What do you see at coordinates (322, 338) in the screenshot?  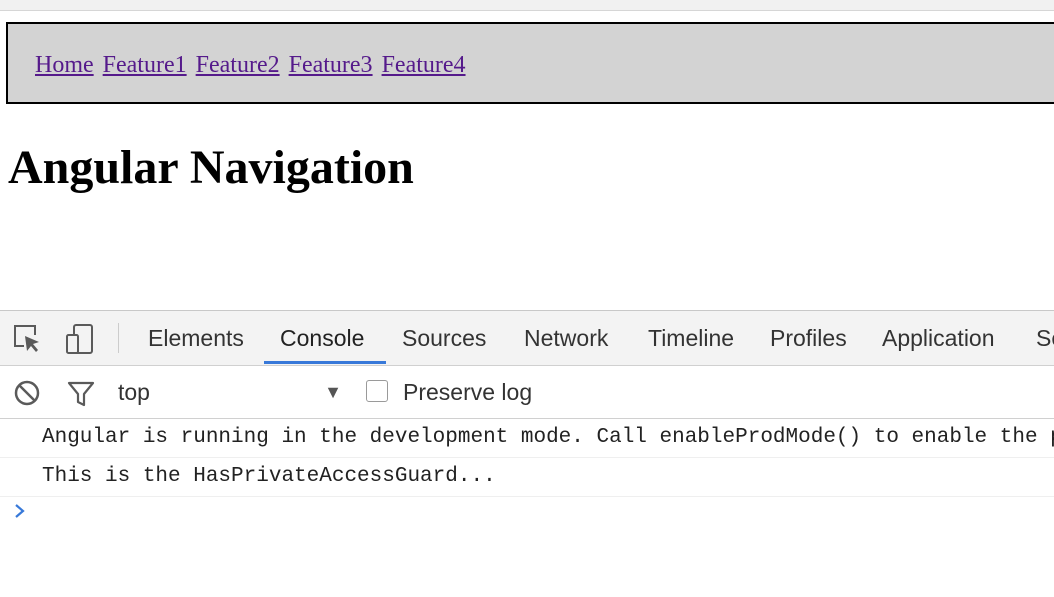 I see `tab-console: Console` at bounding box center [322, 338].